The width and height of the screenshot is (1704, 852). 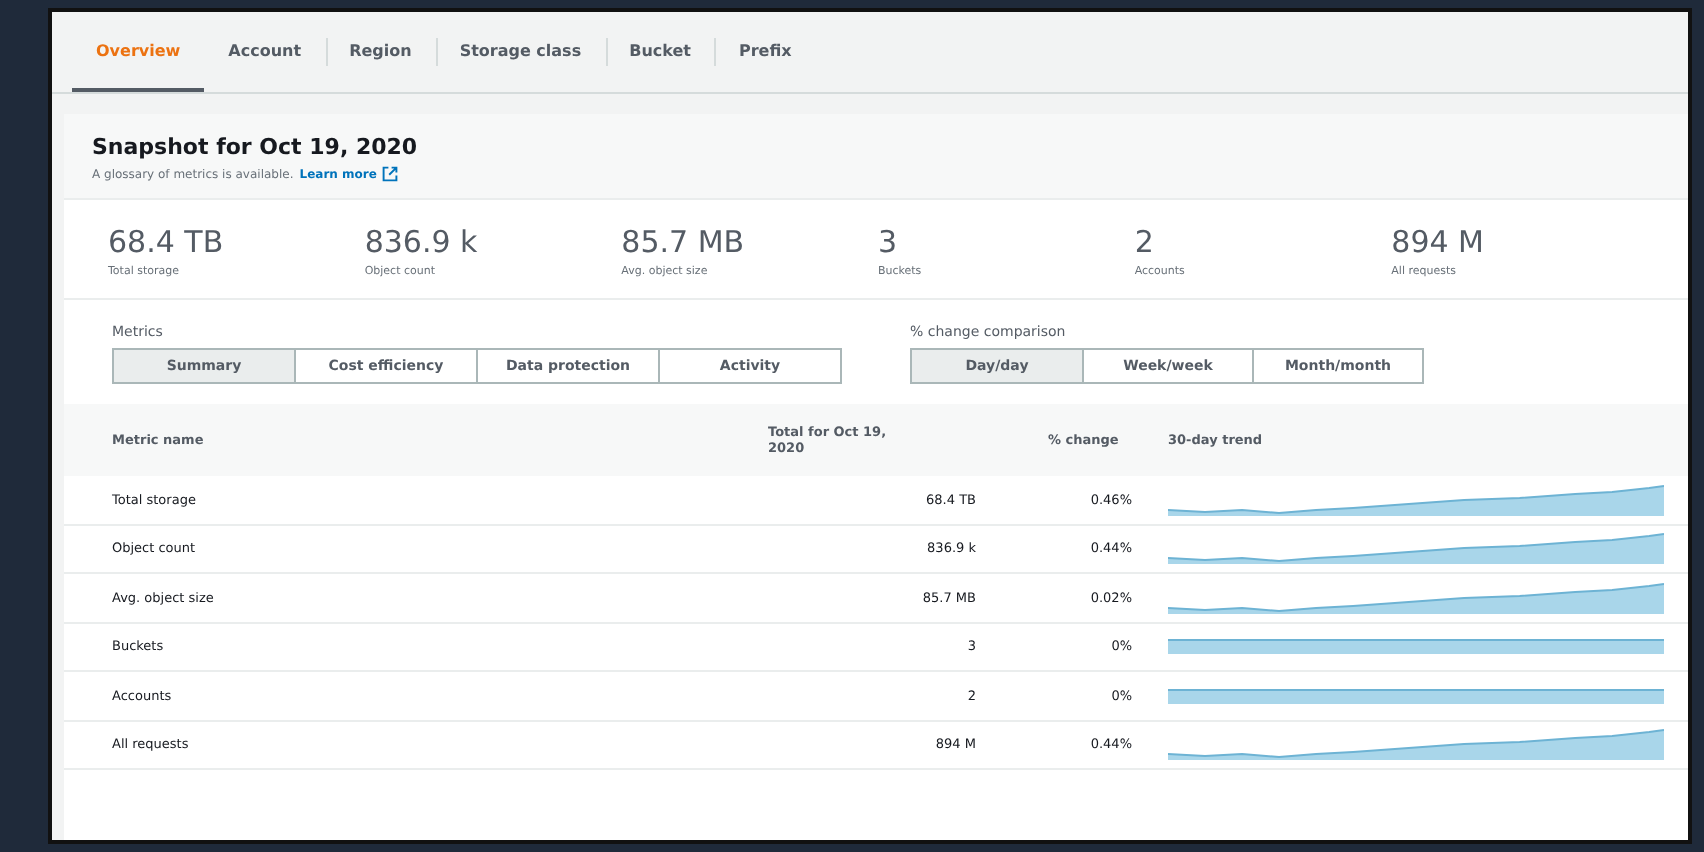 I want to click on tab: Bucket, so click(x=660, y=52).